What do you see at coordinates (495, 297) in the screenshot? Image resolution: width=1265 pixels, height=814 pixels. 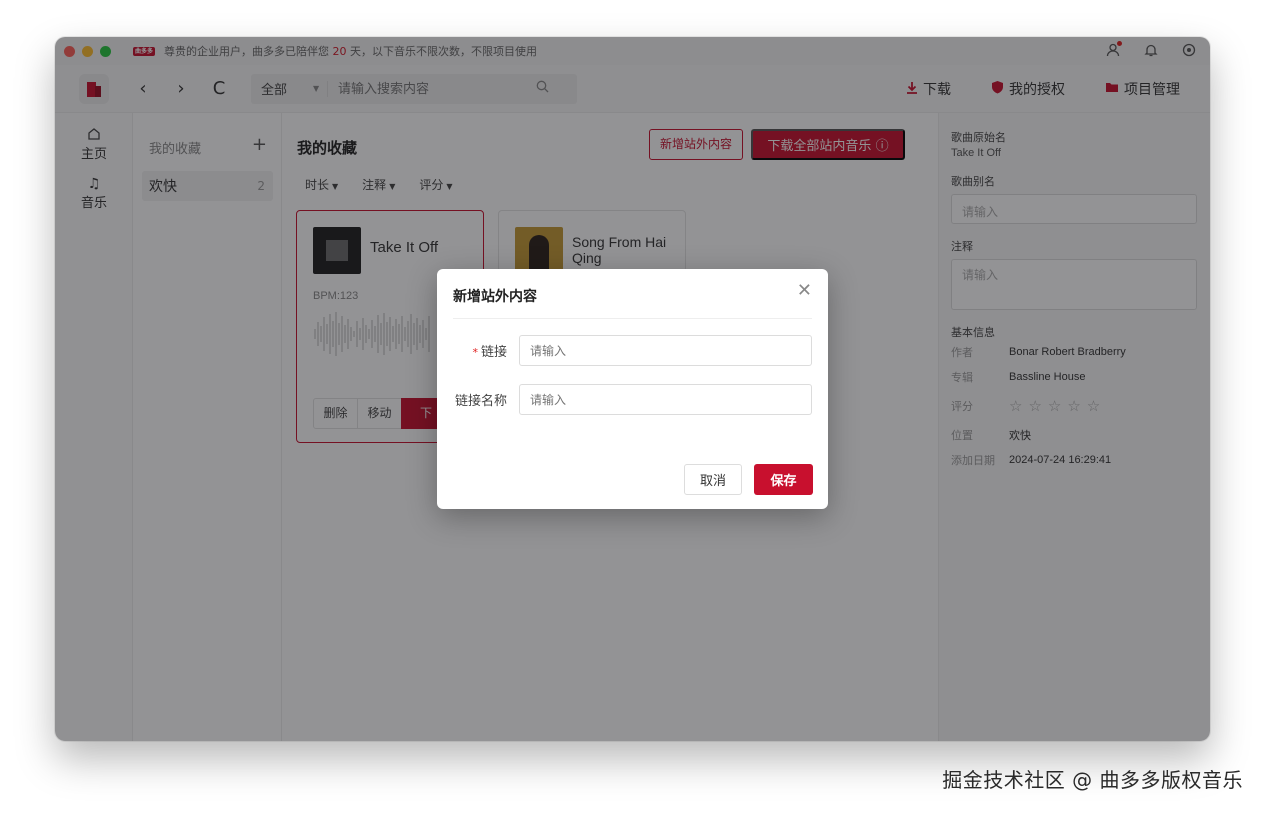 I see `dialog-title: 新增站外内容` at bounding box center [495, 297].